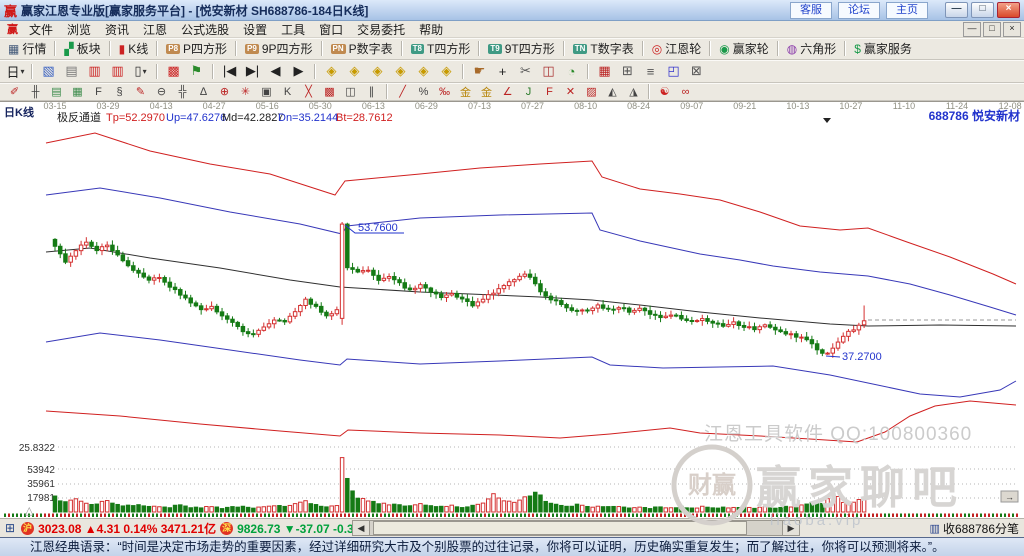  I want to click on tool-red-vol-2: ▥, so click(117, 71).